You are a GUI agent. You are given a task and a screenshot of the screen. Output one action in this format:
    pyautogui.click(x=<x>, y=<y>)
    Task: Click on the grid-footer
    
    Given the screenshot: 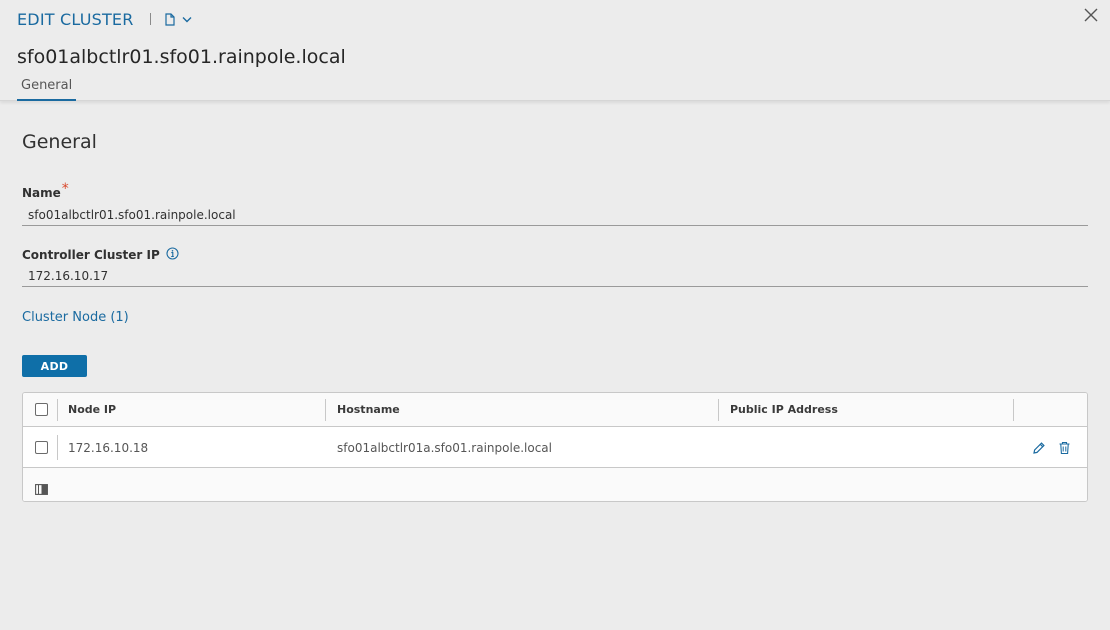 What is the action you would take?
    pyautogui.click(x=555, y=484)
    